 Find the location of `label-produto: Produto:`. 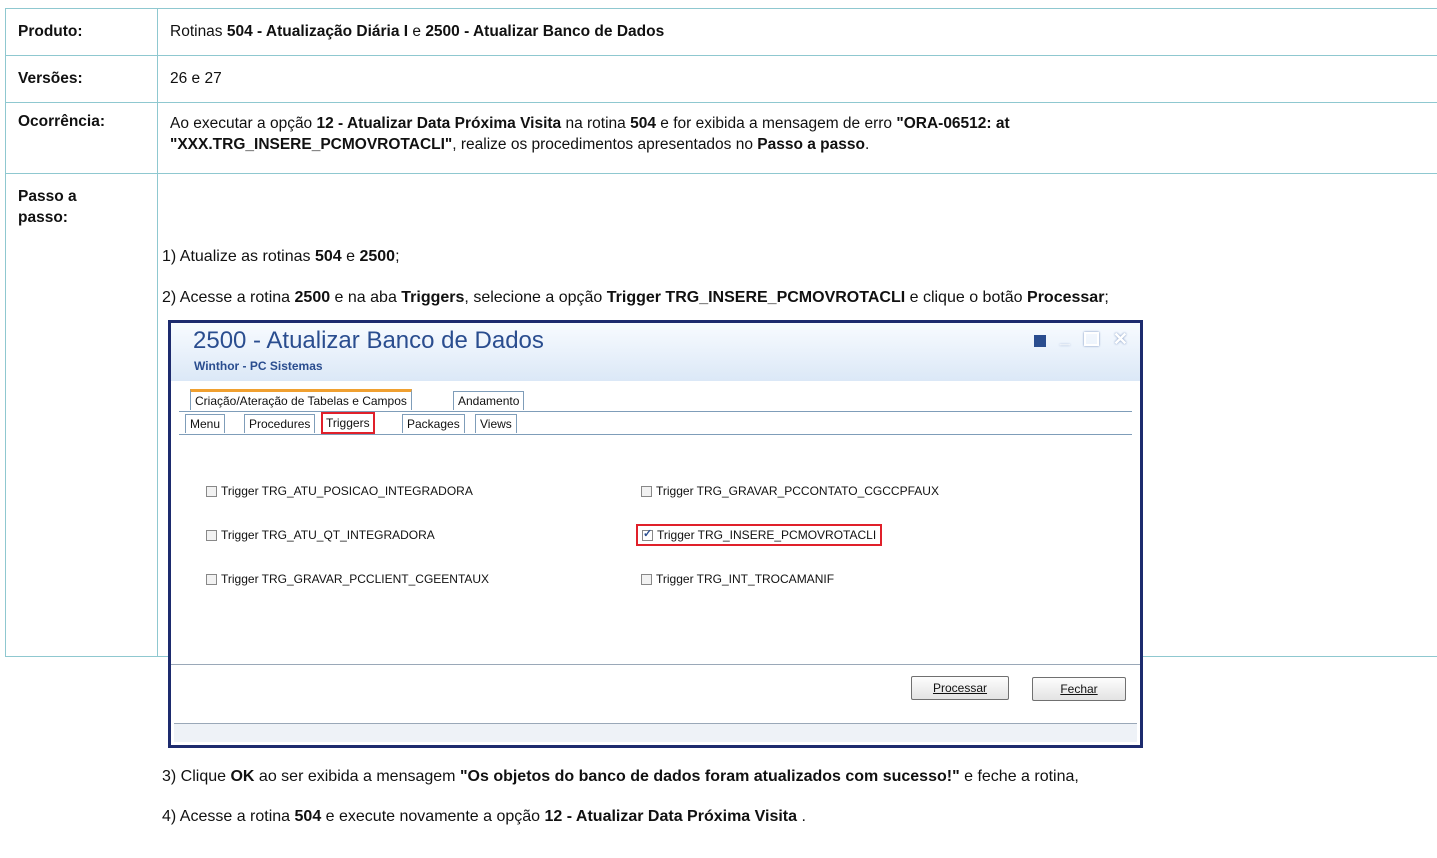

label-produto: Produto: is located at coordinates (81, 32).